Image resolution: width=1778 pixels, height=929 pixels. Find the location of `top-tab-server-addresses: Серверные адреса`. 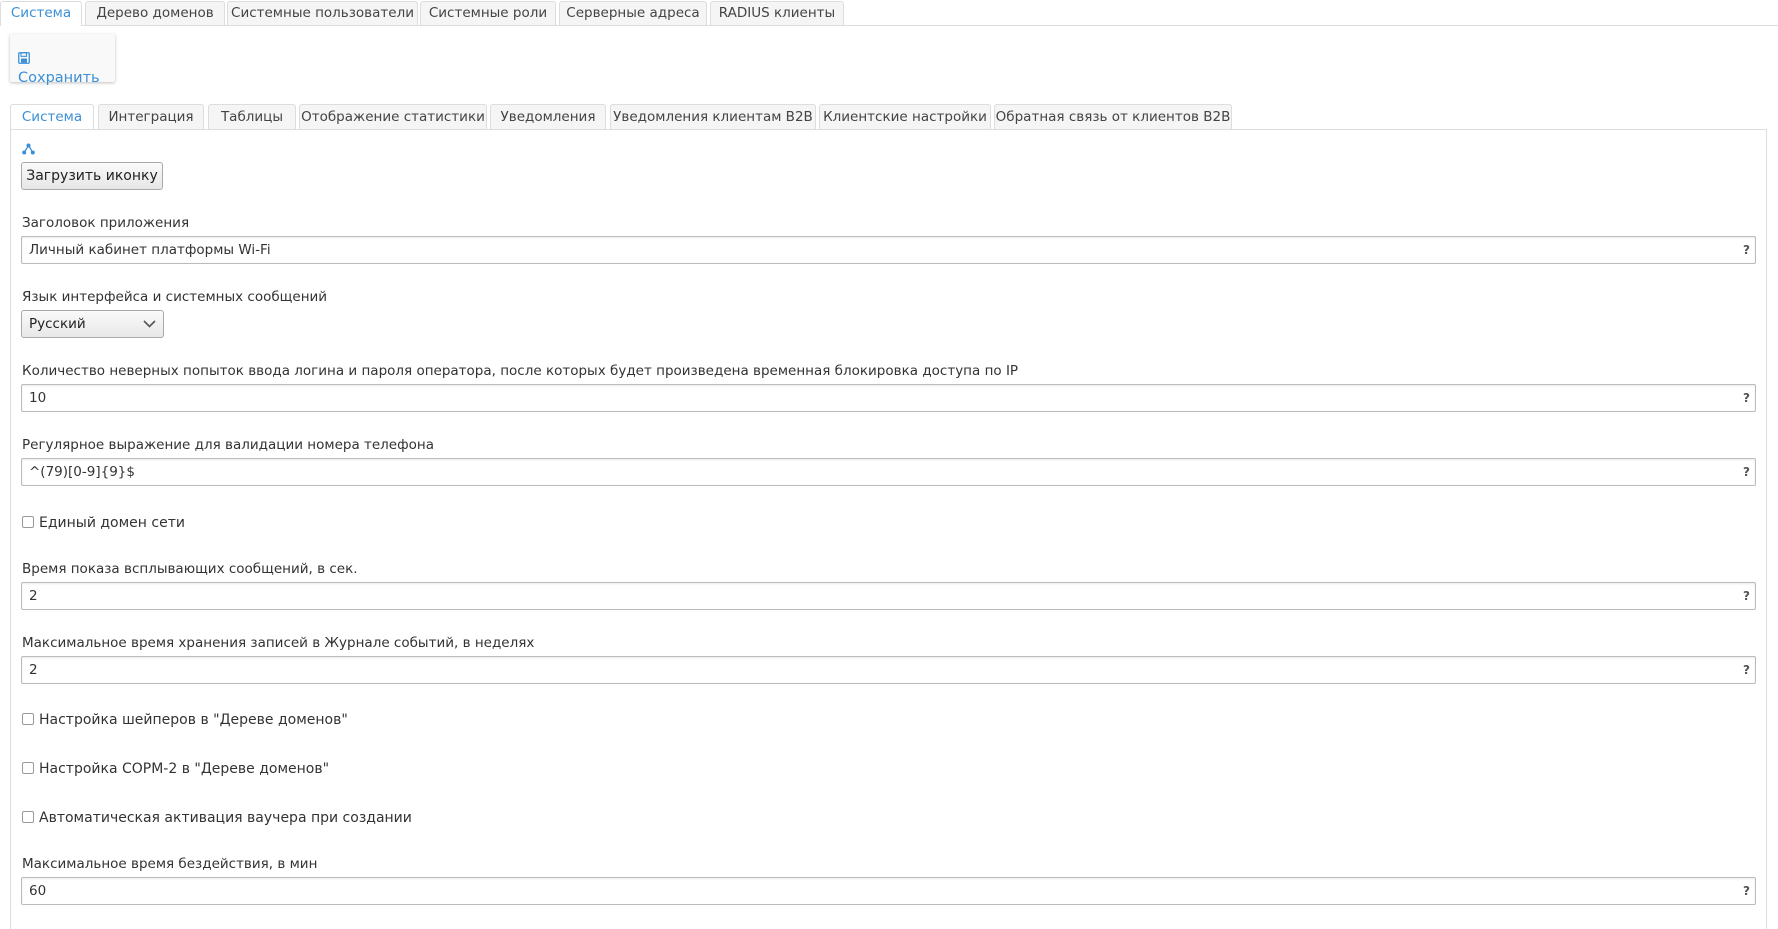

top-tab-server-addresses: Серверные адреса is located at coordinates (633, 13).